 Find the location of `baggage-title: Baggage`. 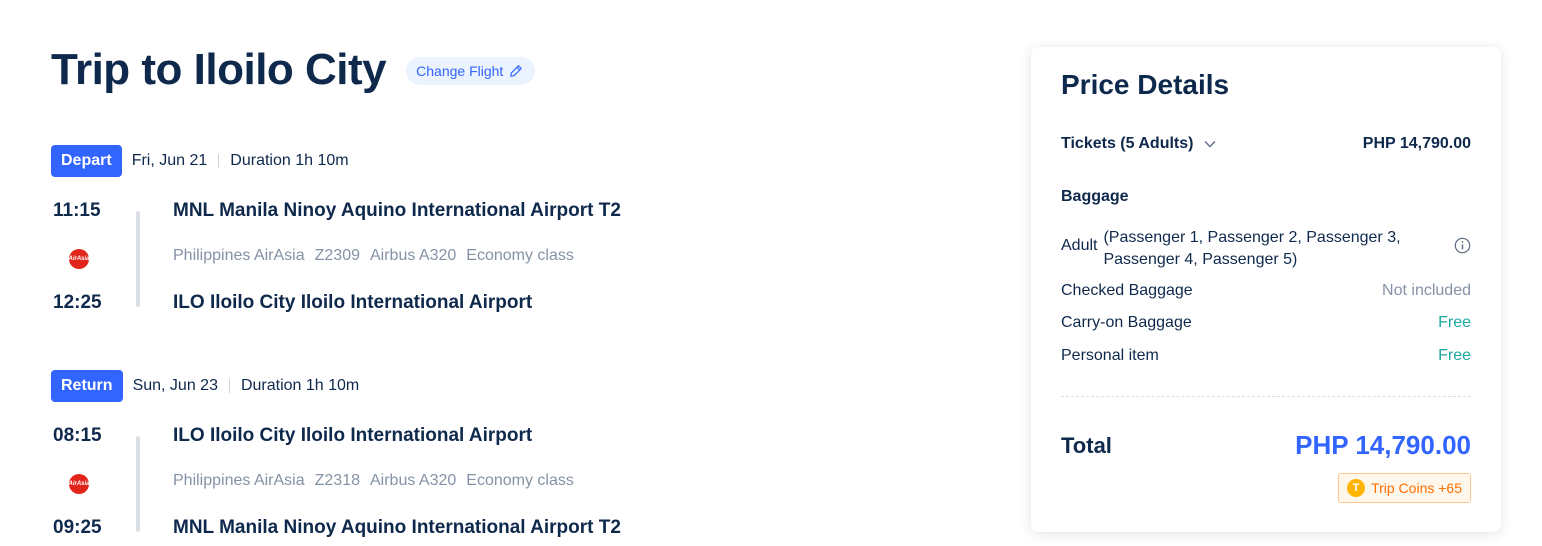

baggage-title: Baggage is located at coordinates (1095, 196).